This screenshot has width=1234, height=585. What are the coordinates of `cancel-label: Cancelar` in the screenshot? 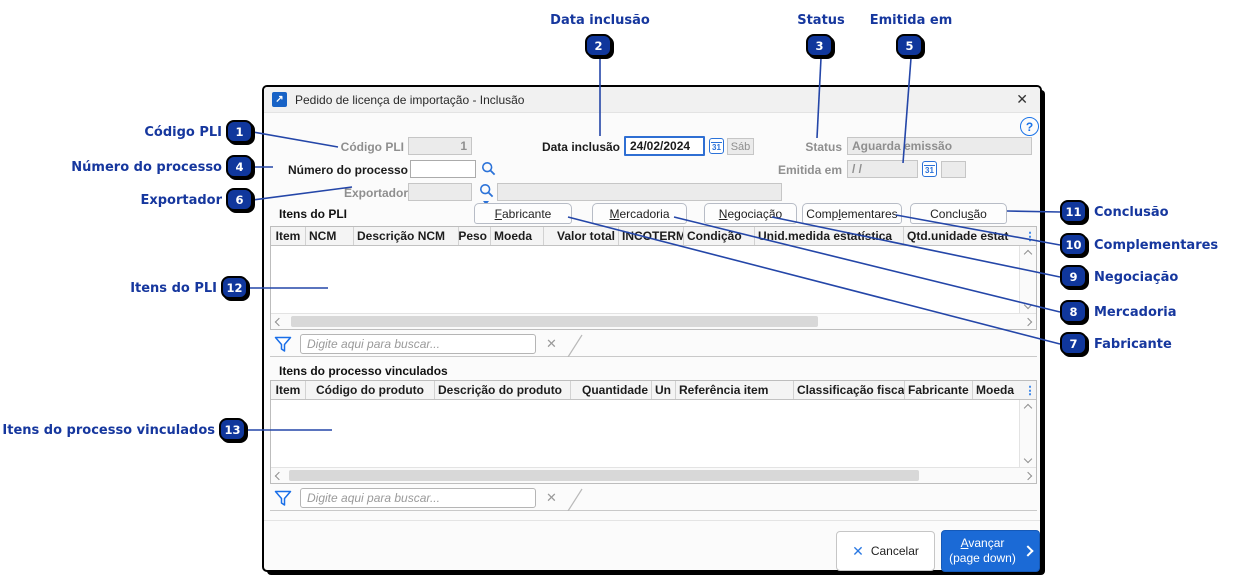 It's located at (894, 551).